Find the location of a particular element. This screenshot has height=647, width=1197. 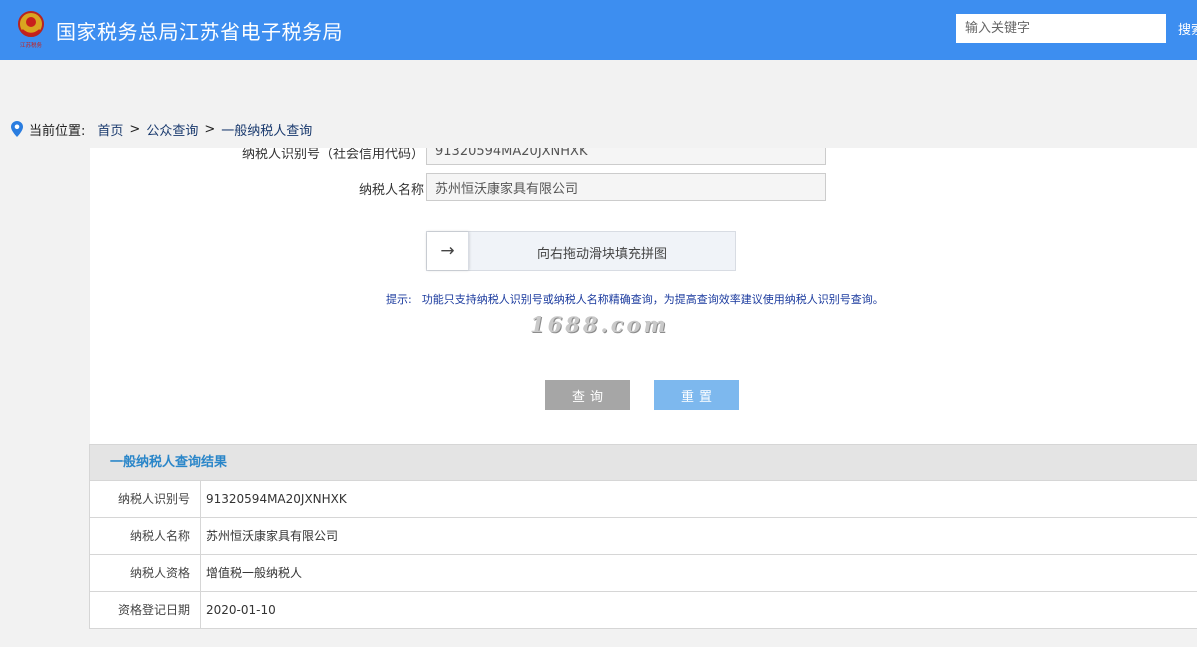

search-input is located at coordinates (1061, 28).